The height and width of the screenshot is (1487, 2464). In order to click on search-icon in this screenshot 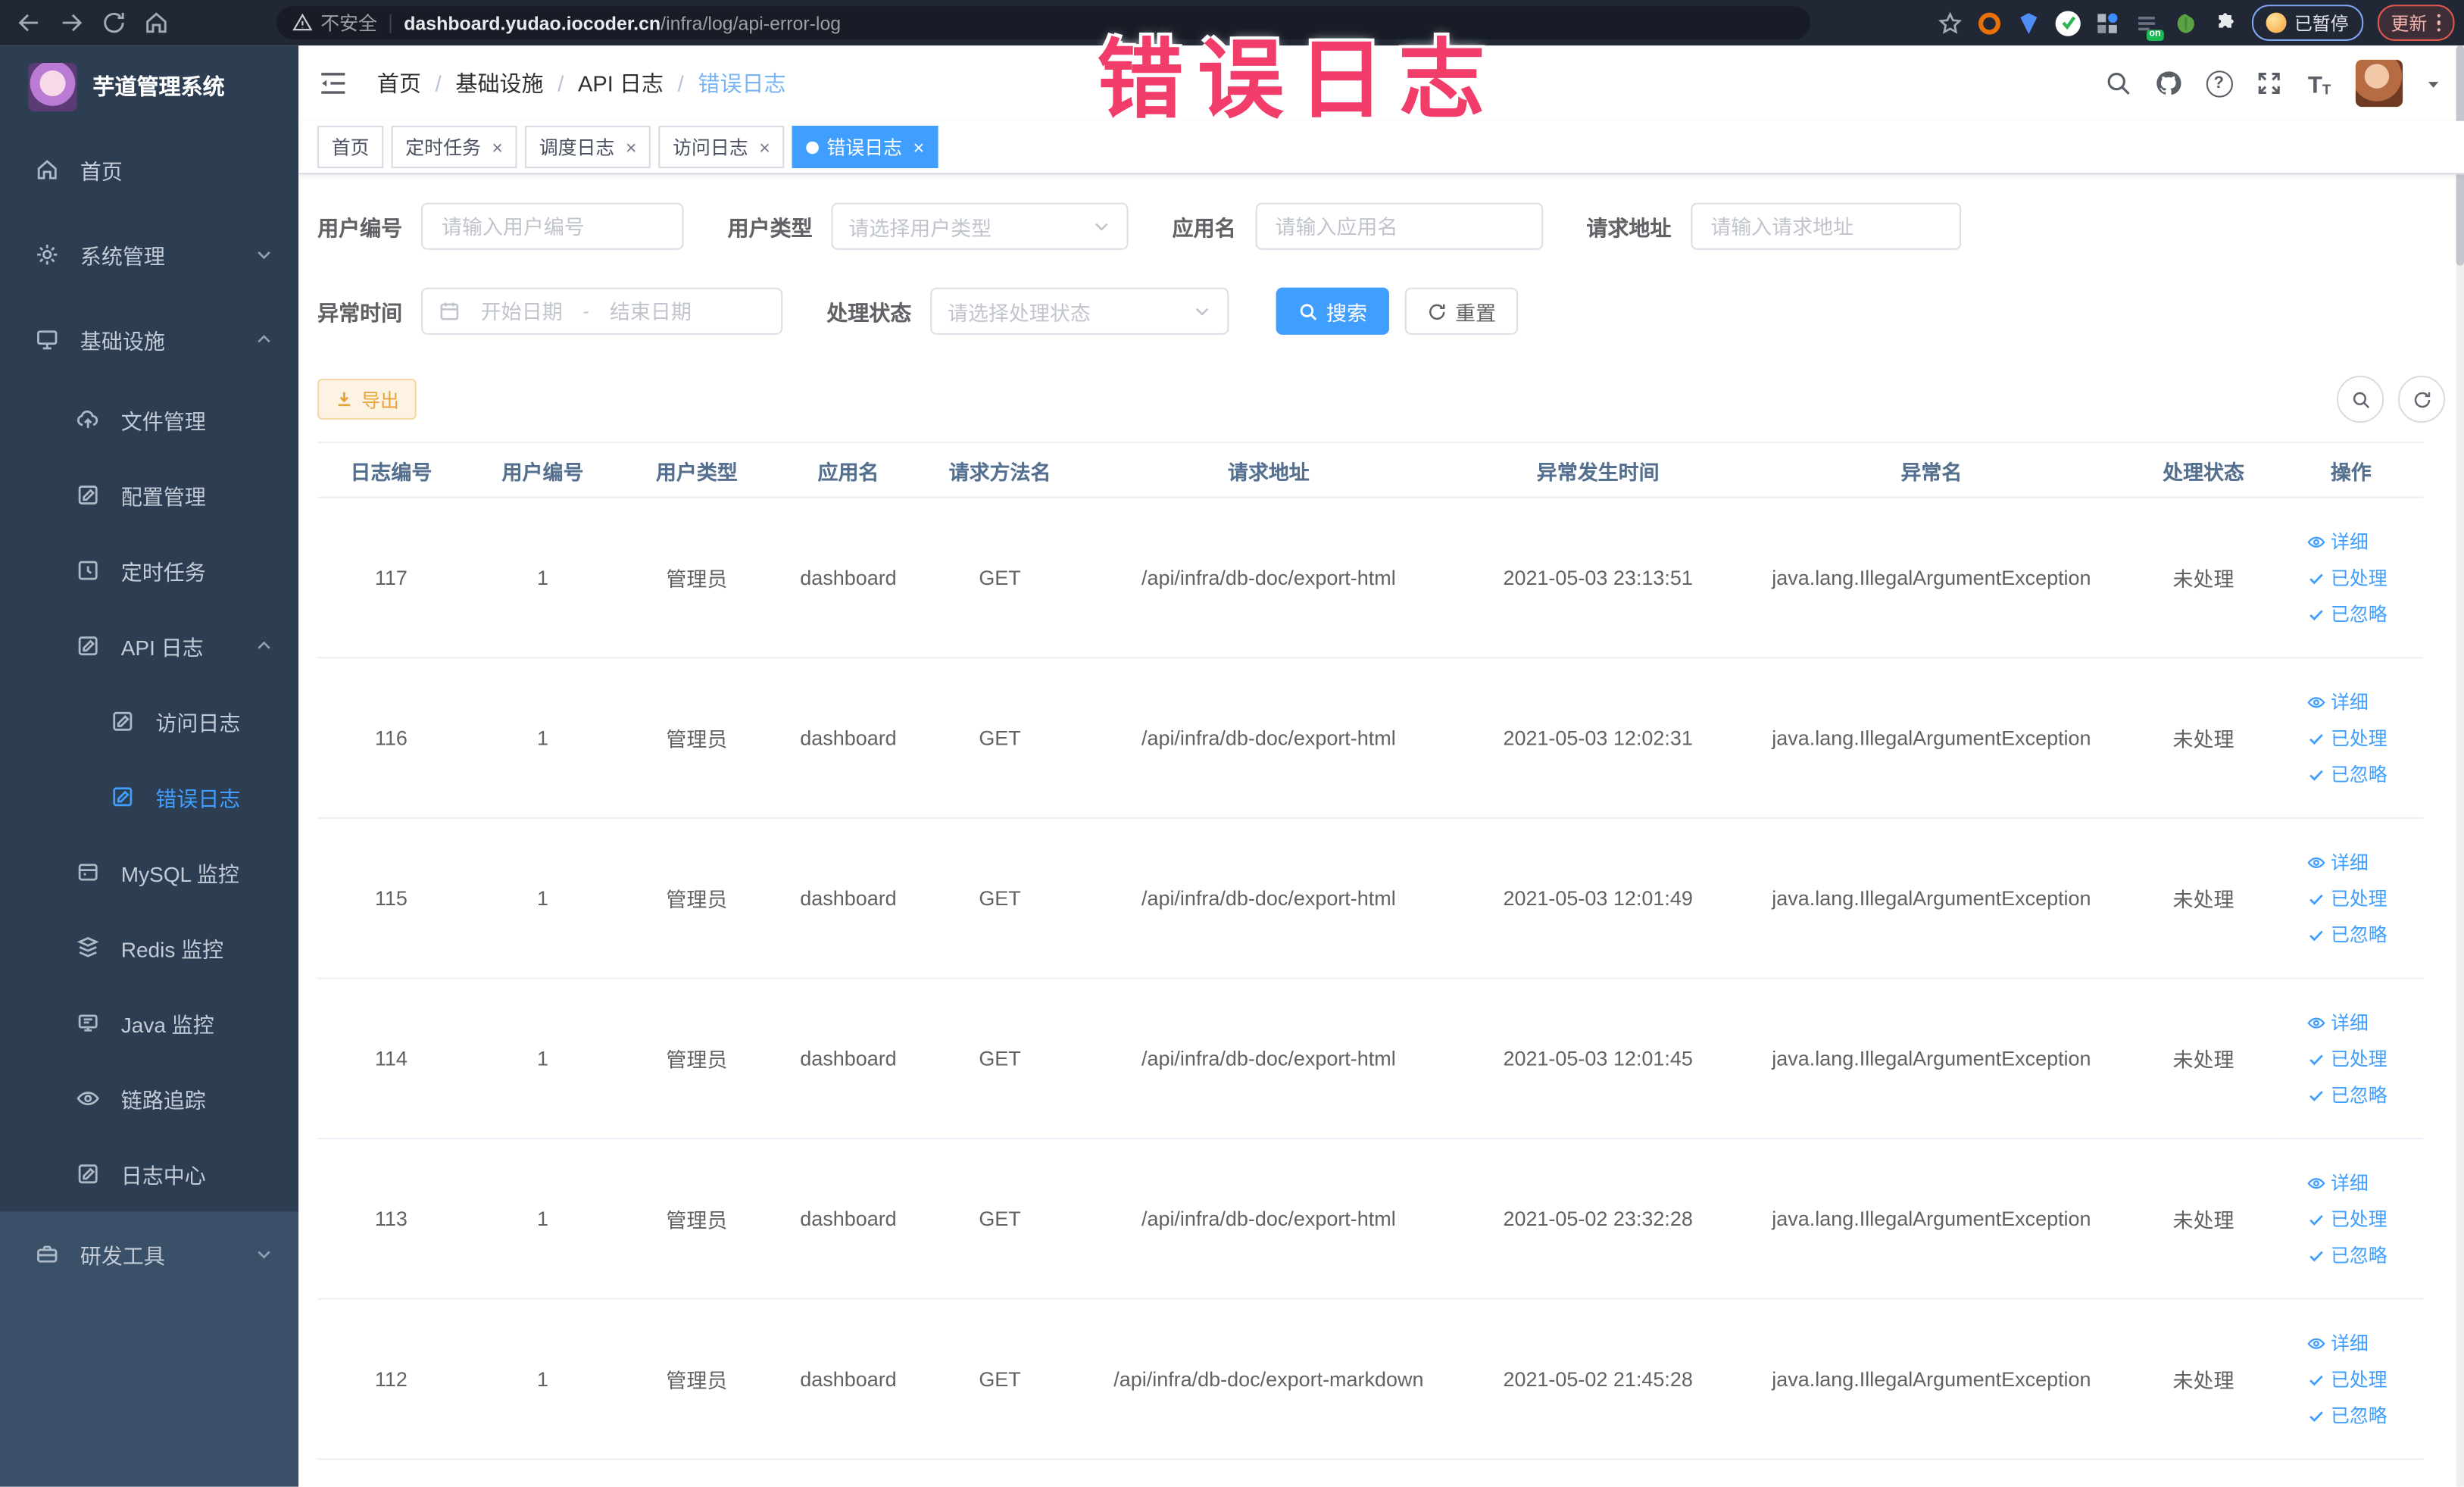, I will do `click(2118, 83)`.